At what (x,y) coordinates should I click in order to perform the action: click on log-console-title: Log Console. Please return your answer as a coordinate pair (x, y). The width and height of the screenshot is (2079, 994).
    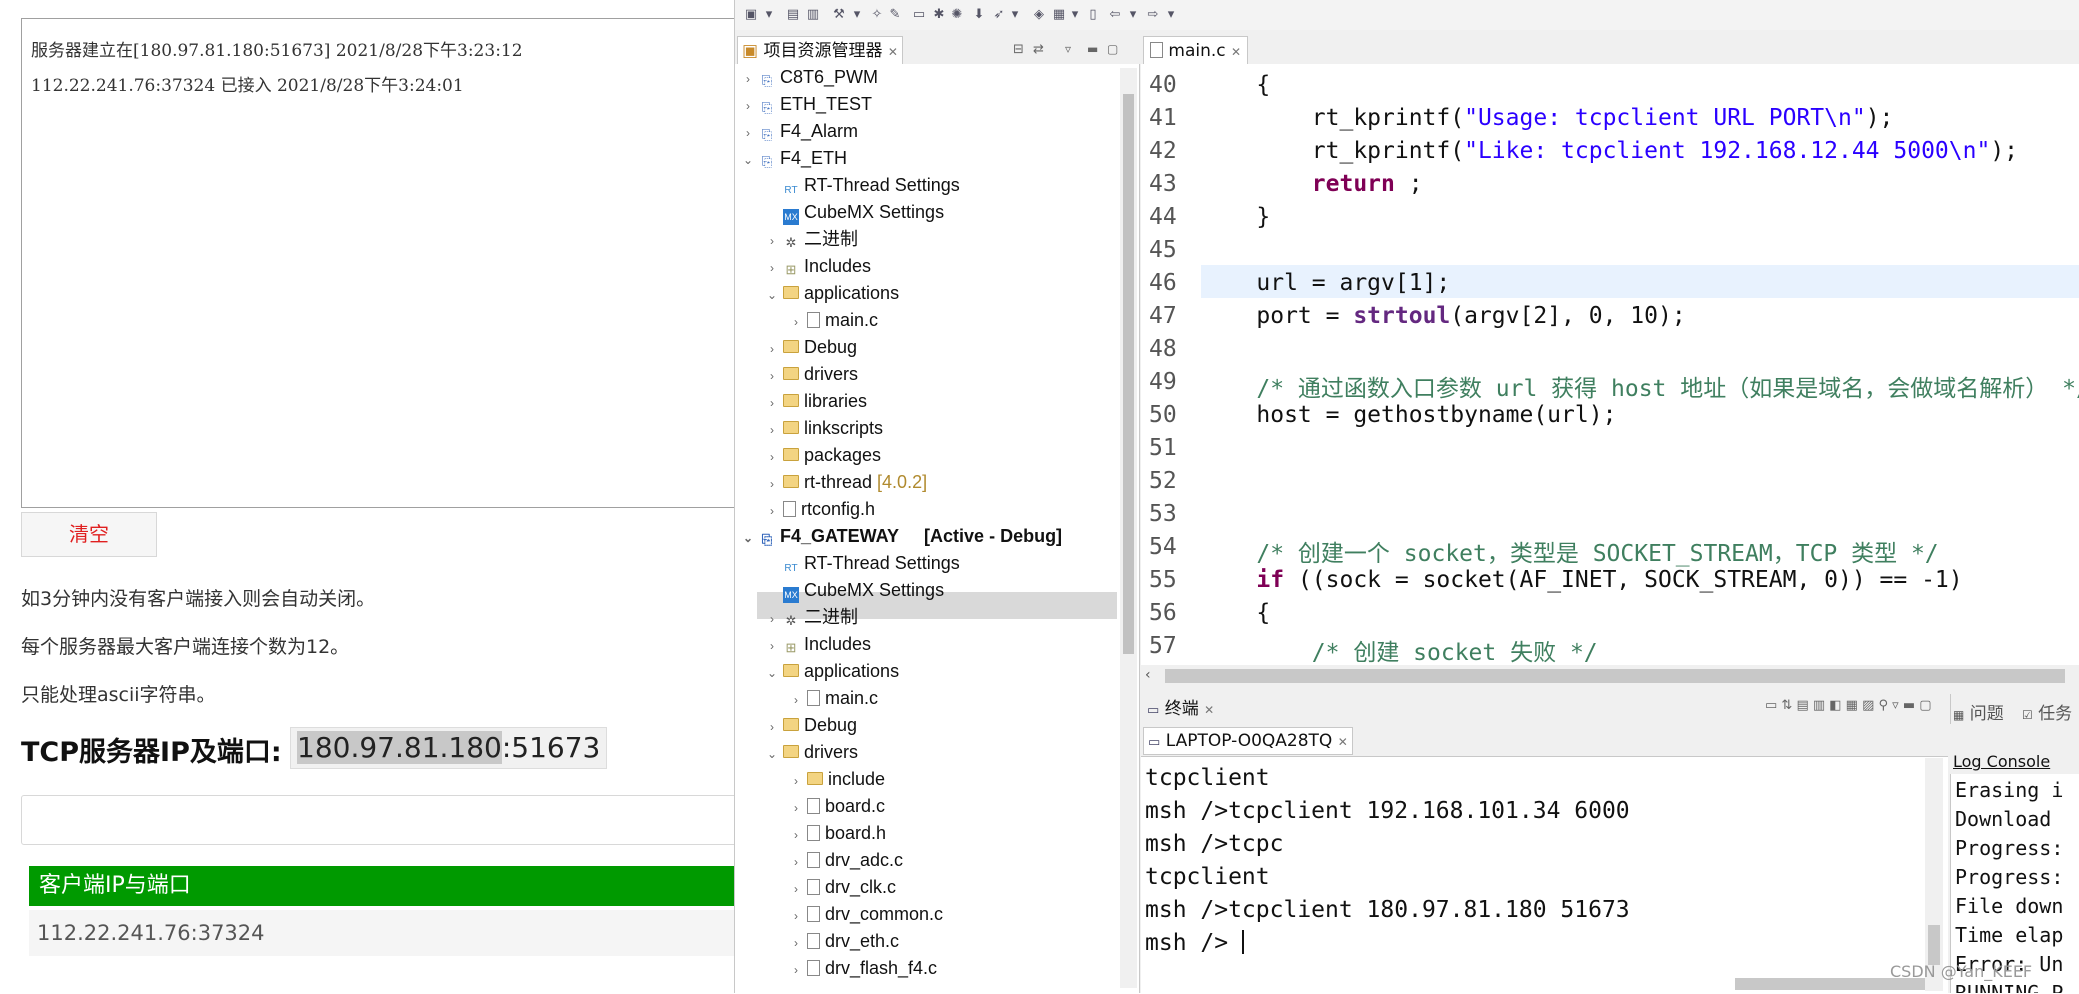
    Looking at the image, I should click on (2001, 761).